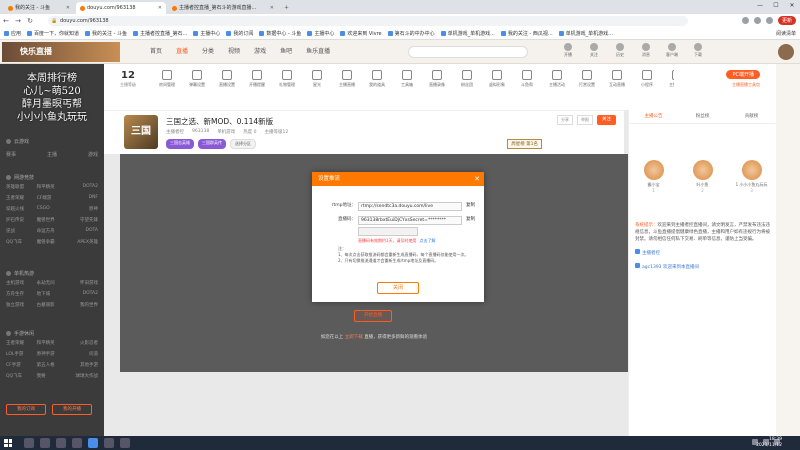 This screenshot has width=800, height=450. I want to click on douyu-app-icon, so click(109, 443).